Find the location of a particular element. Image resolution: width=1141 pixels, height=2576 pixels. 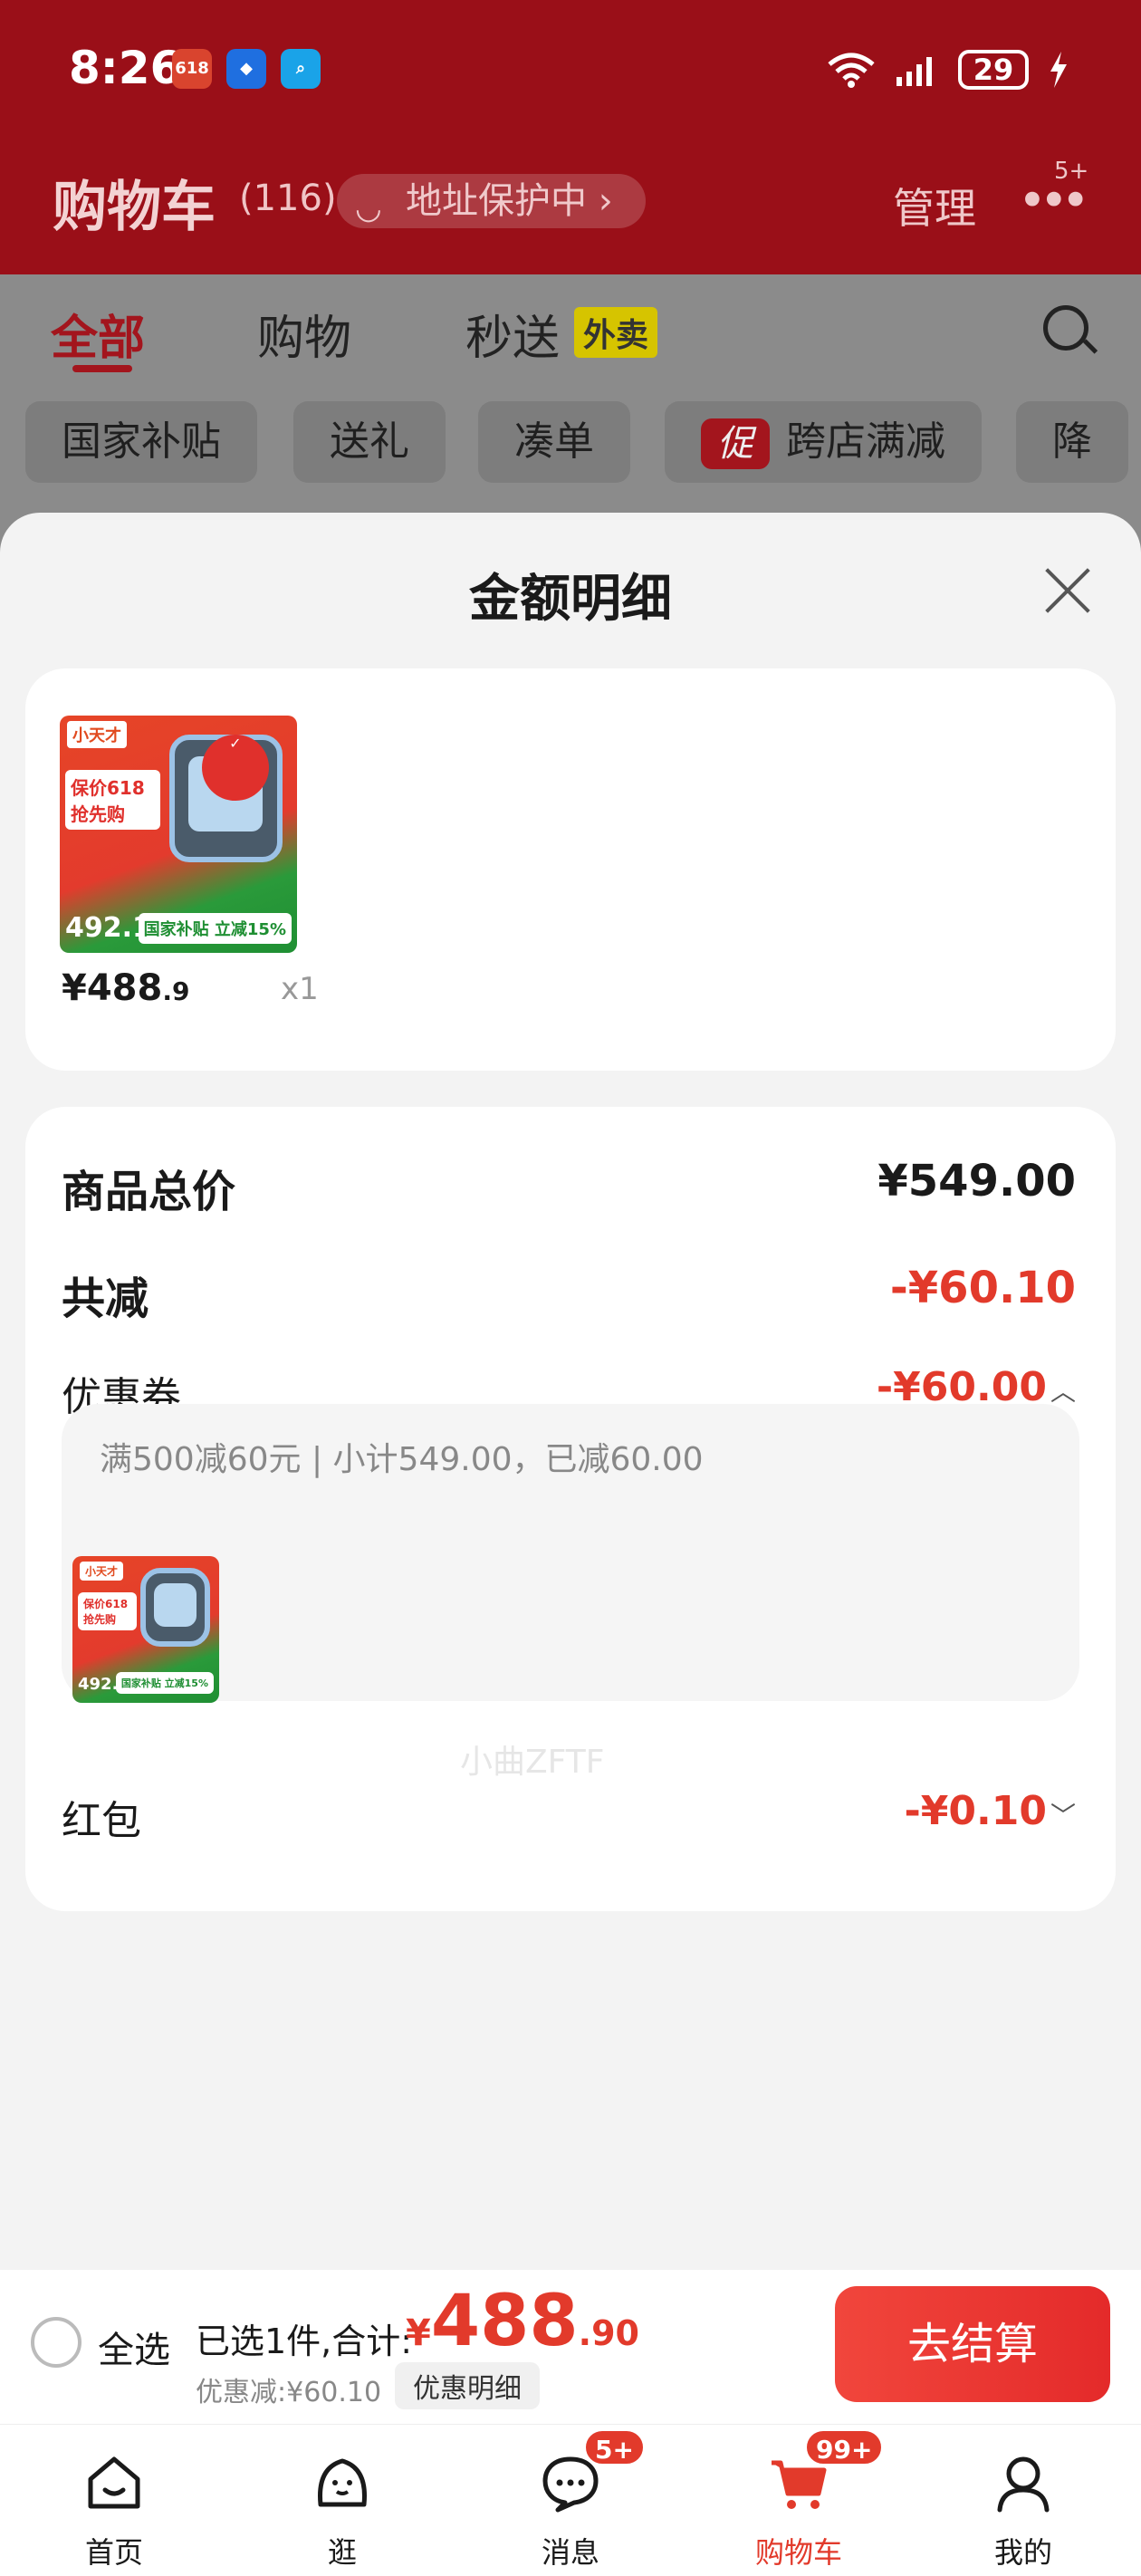

cart-tabs: 全部 购物 秒送 外卖 is located at coordinates (570, 333).